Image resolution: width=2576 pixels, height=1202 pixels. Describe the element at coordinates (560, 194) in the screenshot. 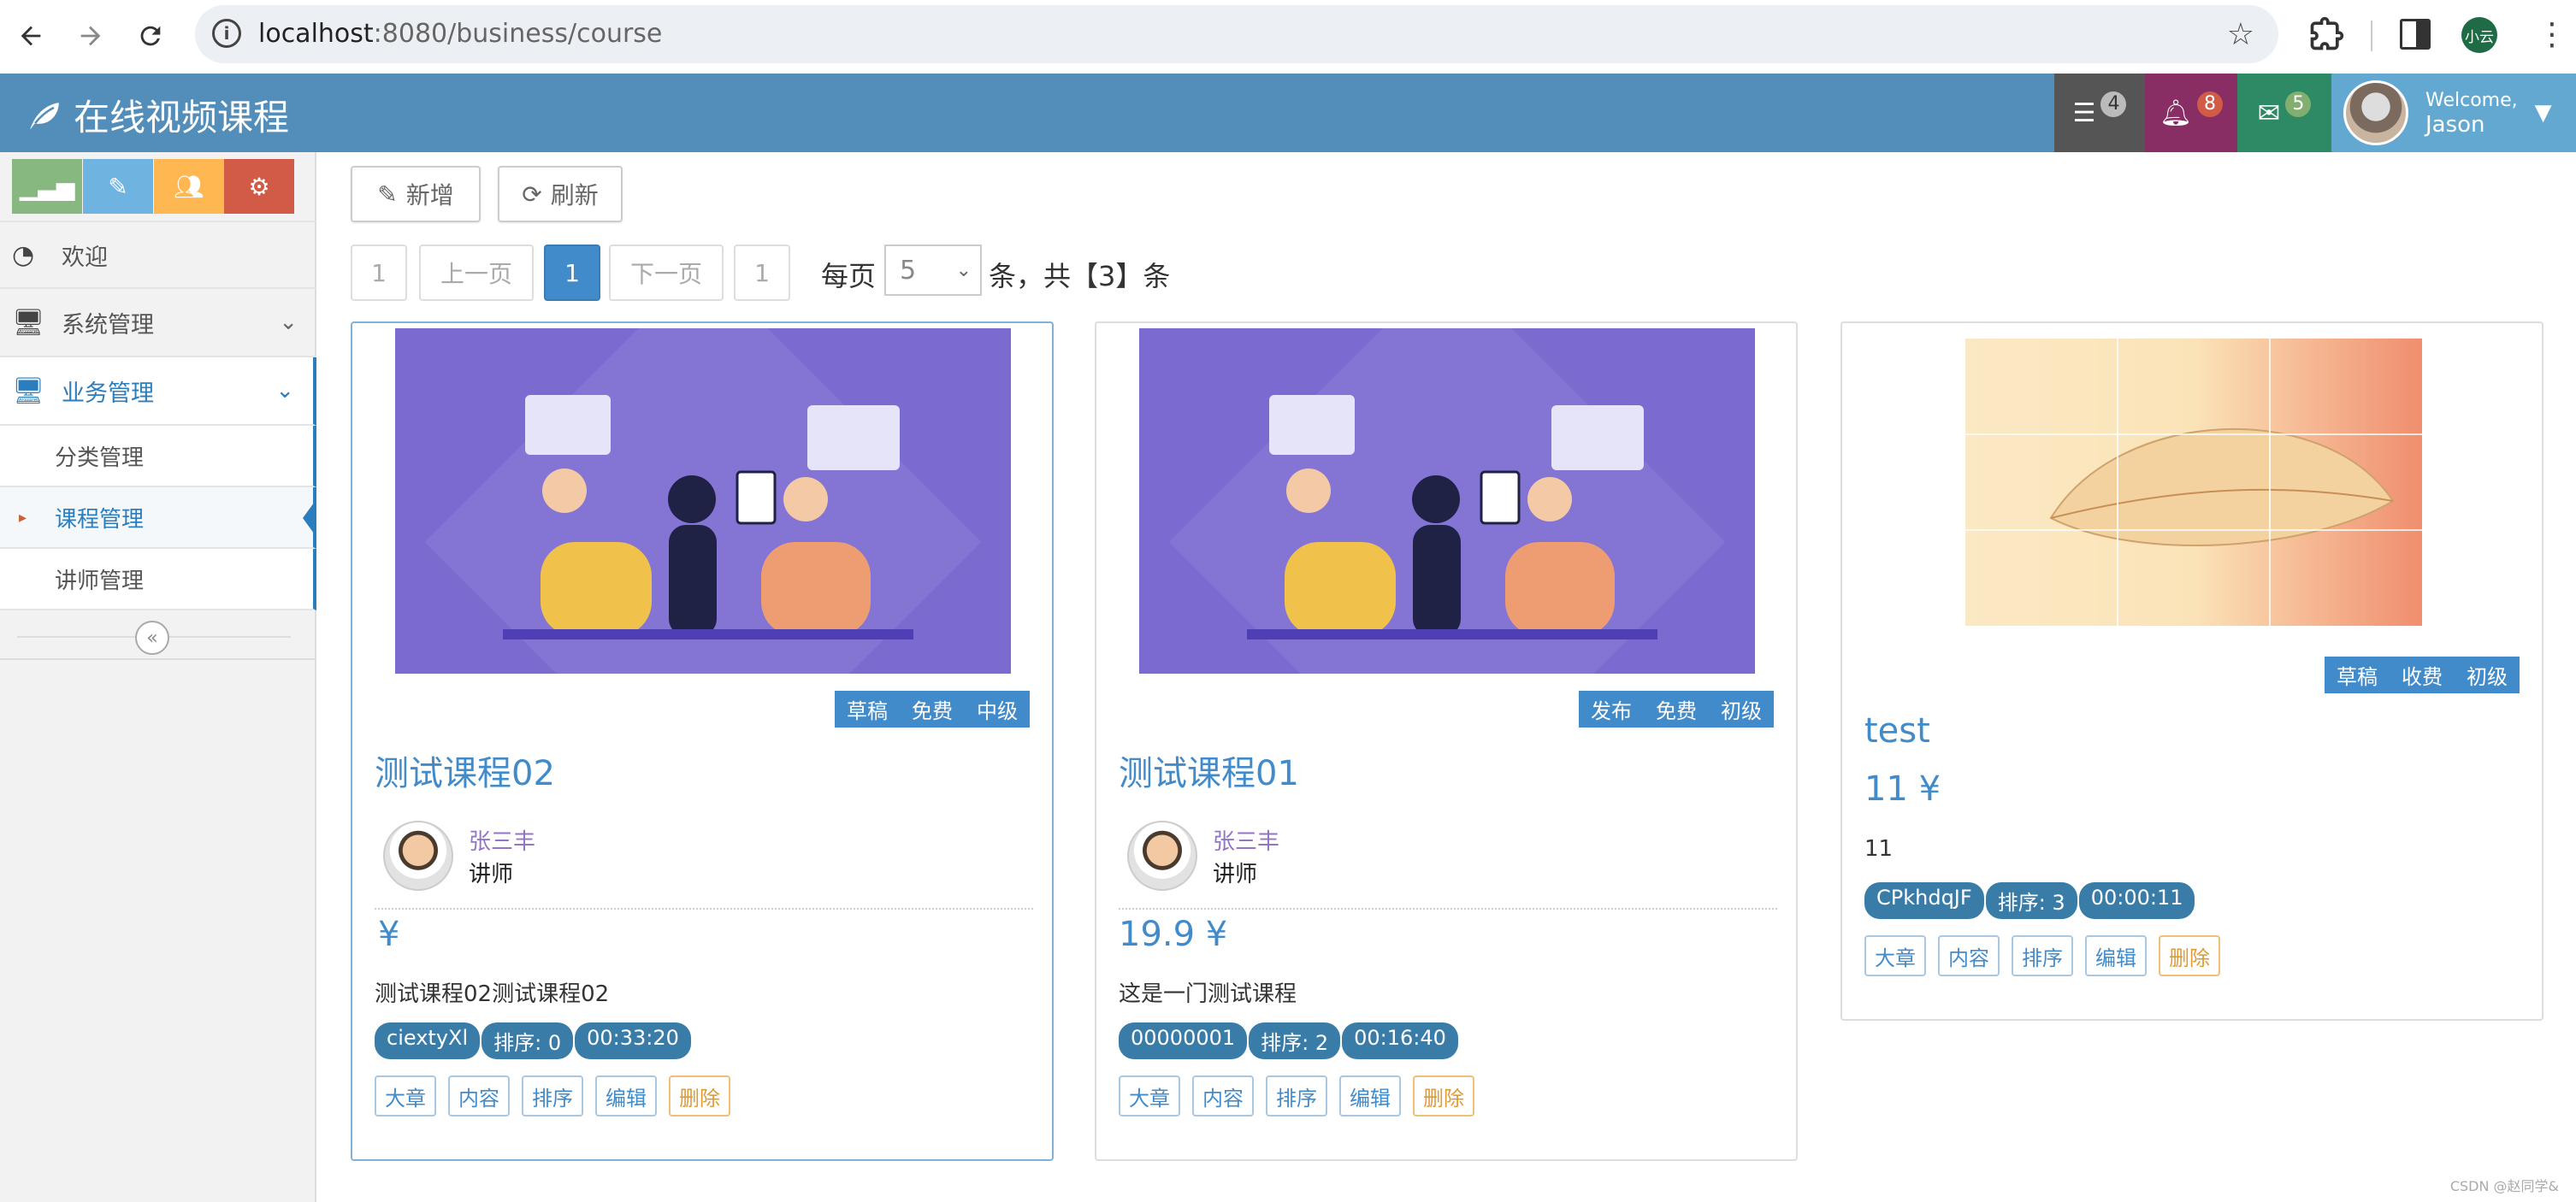

I see `refresh-button: ⟳ 刷新` at that location.